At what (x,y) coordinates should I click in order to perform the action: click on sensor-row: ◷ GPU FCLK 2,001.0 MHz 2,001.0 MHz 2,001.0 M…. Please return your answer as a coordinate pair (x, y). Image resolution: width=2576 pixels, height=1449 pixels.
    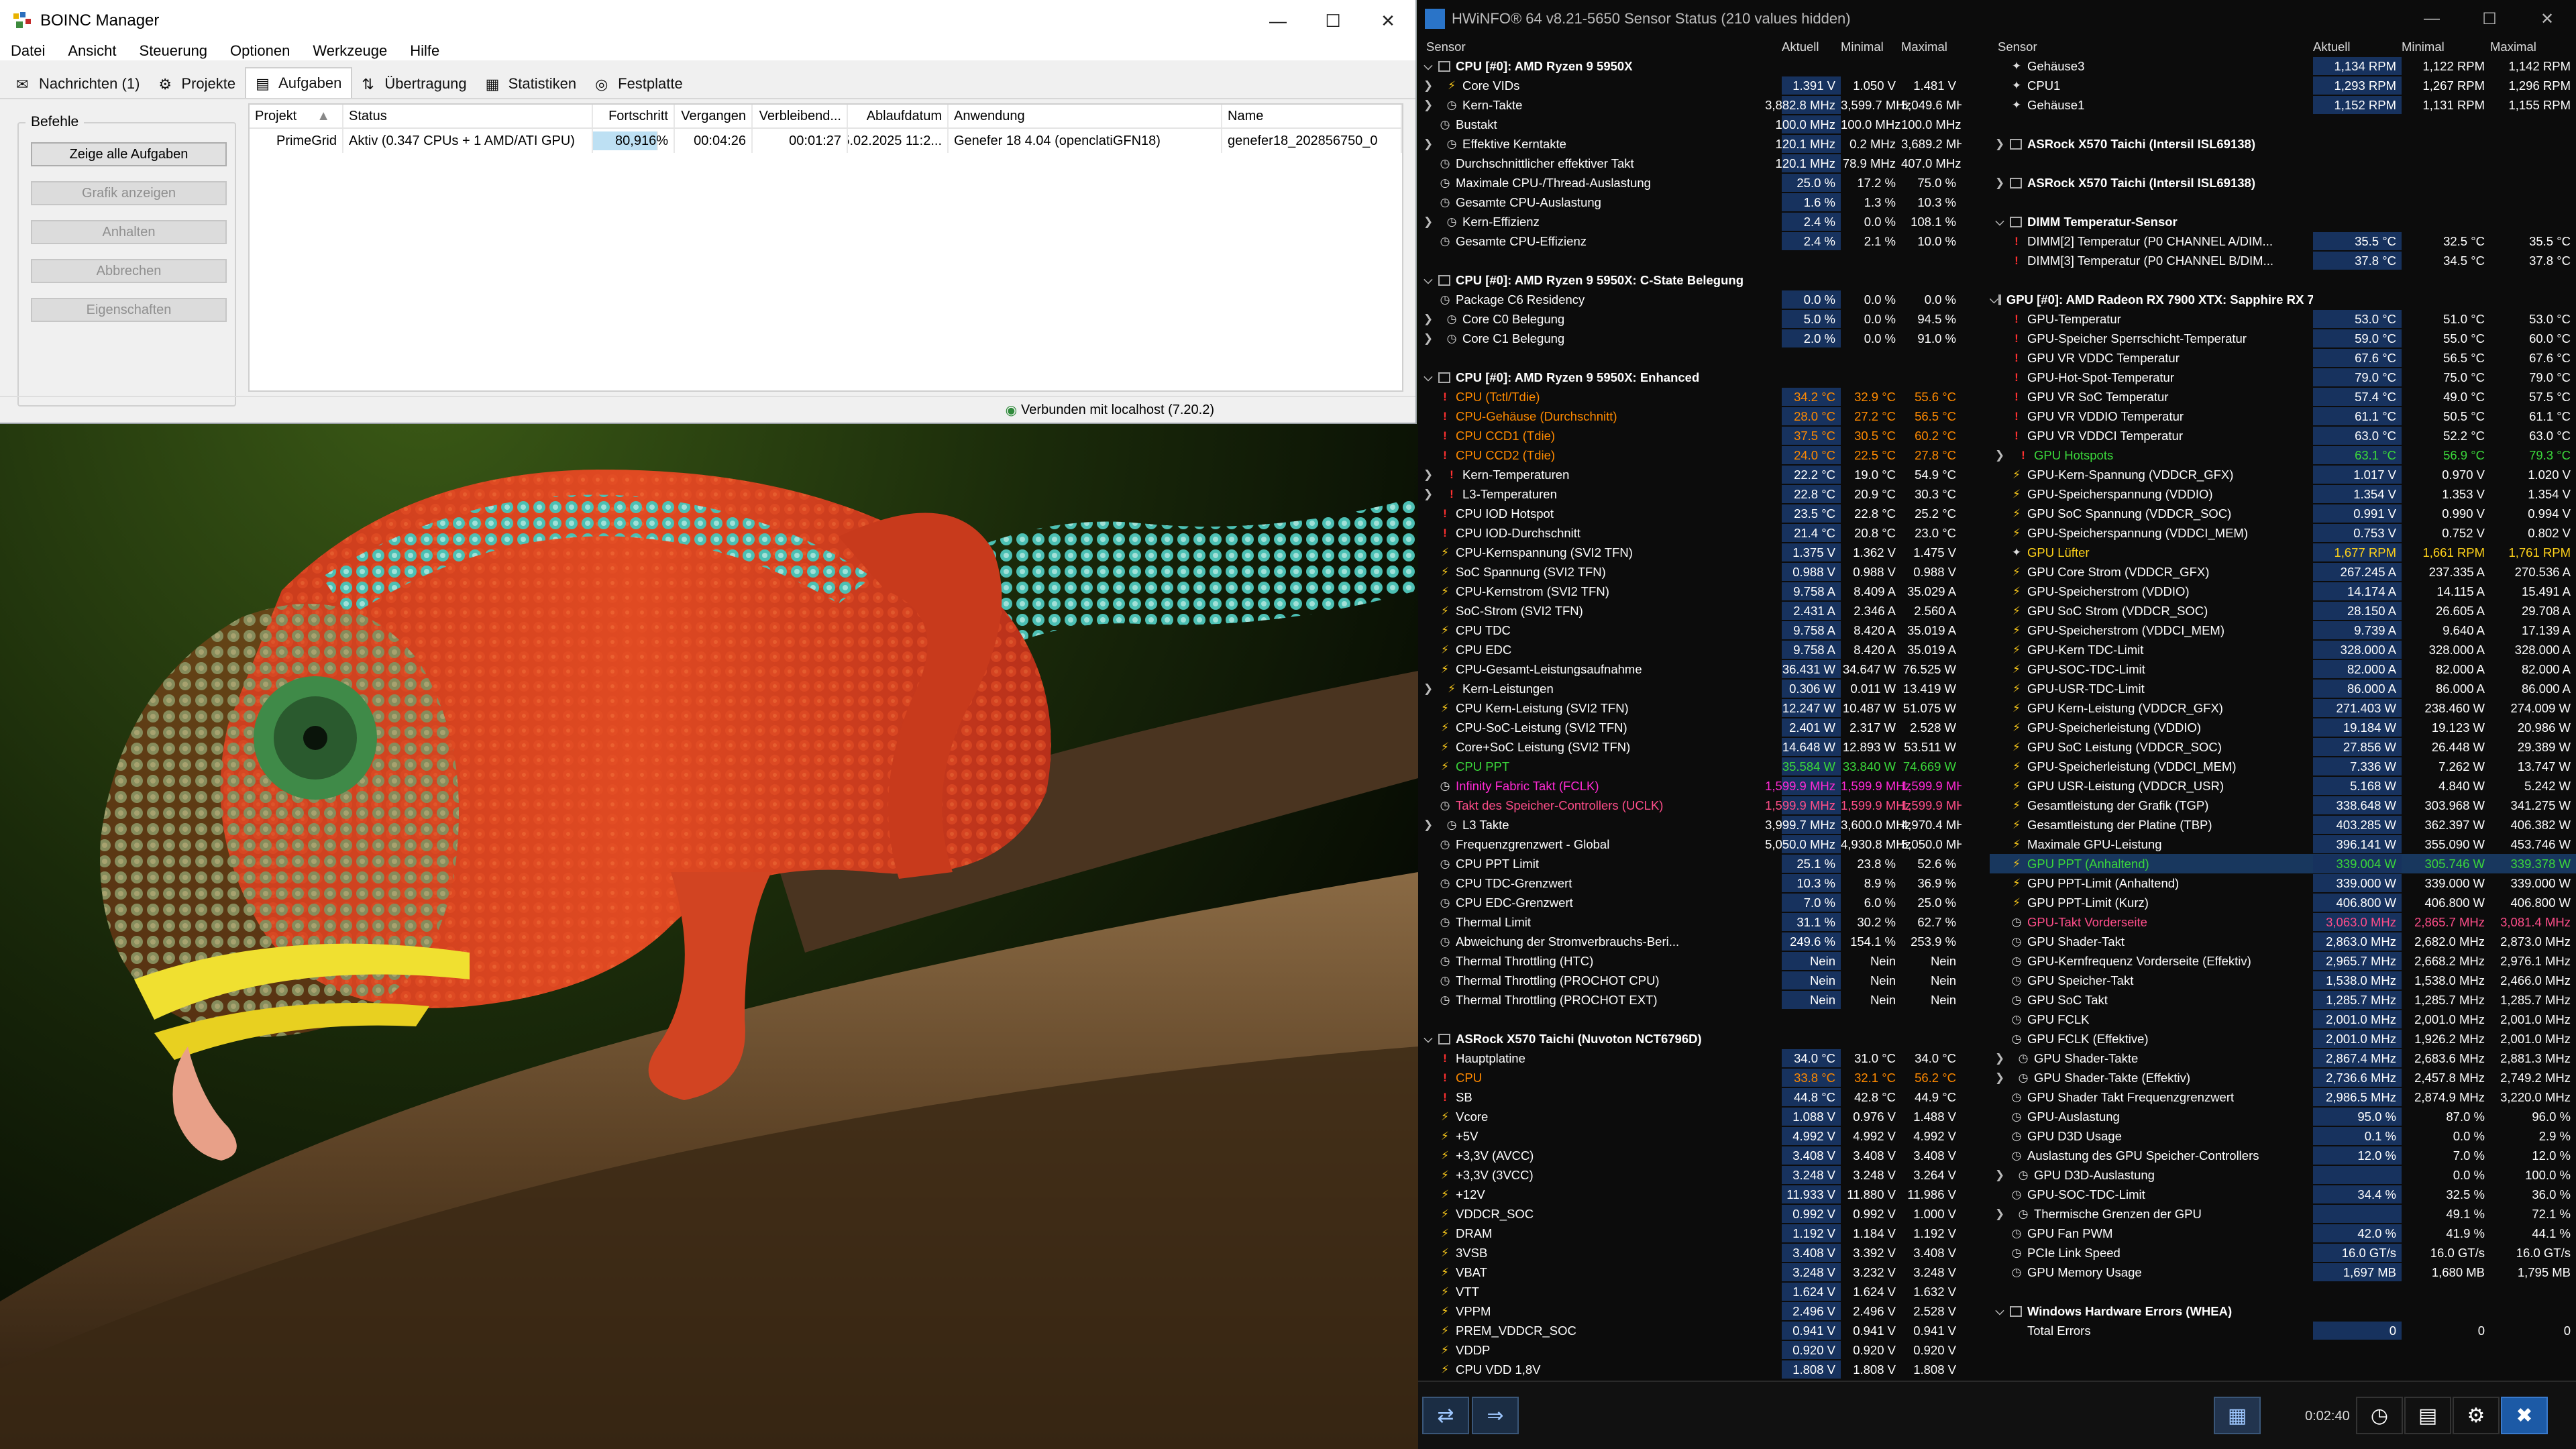
    Looking at the image, I should click on (2283, 1019).